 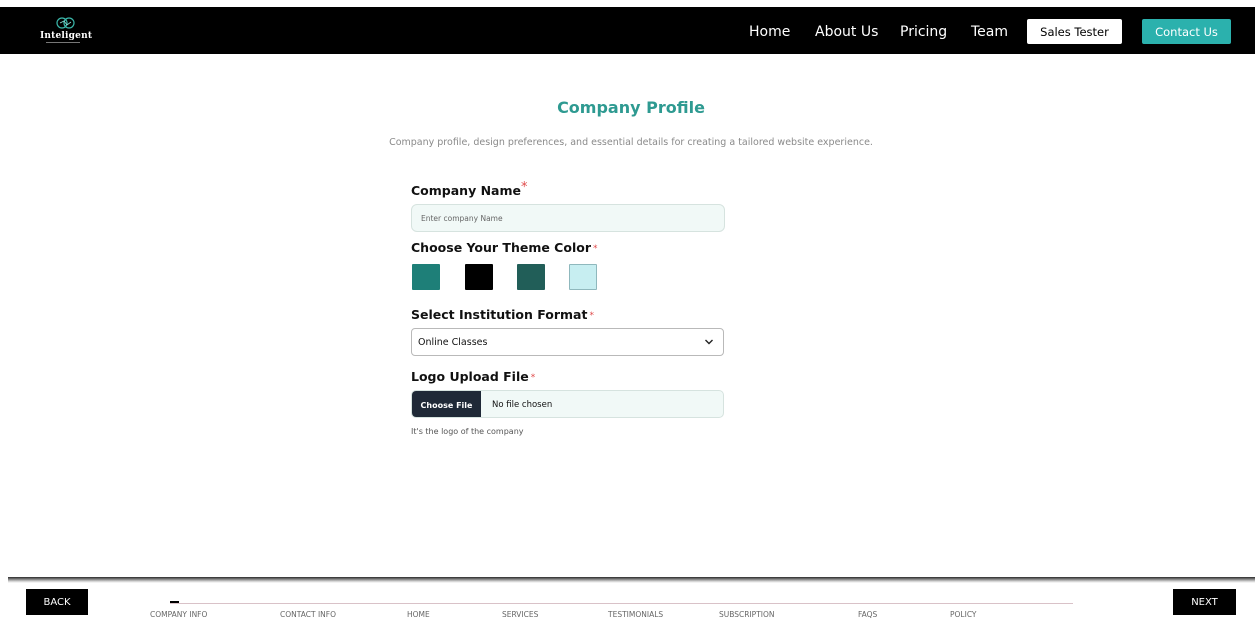 I want to click on logo-upload-hint: It's the logo of the company, so click(x=467, y=431).